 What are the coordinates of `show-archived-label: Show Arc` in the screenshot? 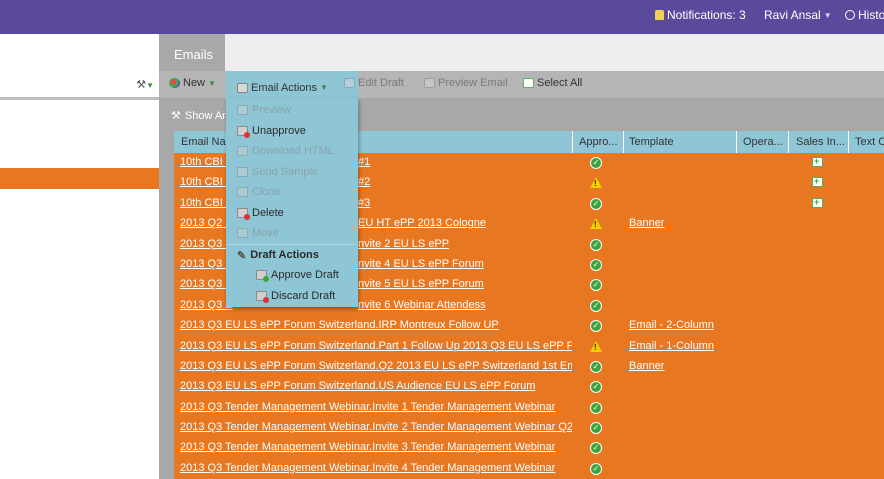 It's located at (208, 115).